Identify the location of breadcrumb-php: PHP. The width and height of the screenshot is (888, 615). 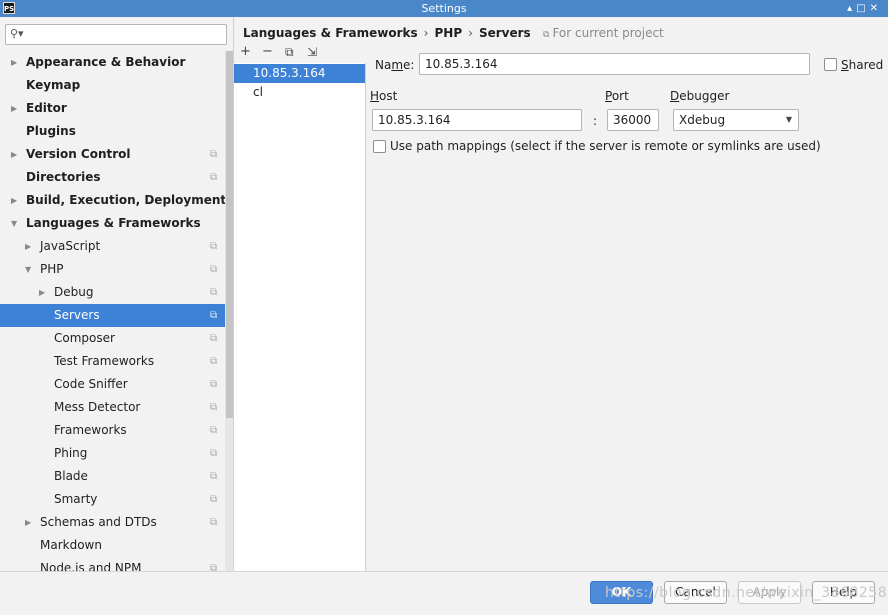
(448, 33).